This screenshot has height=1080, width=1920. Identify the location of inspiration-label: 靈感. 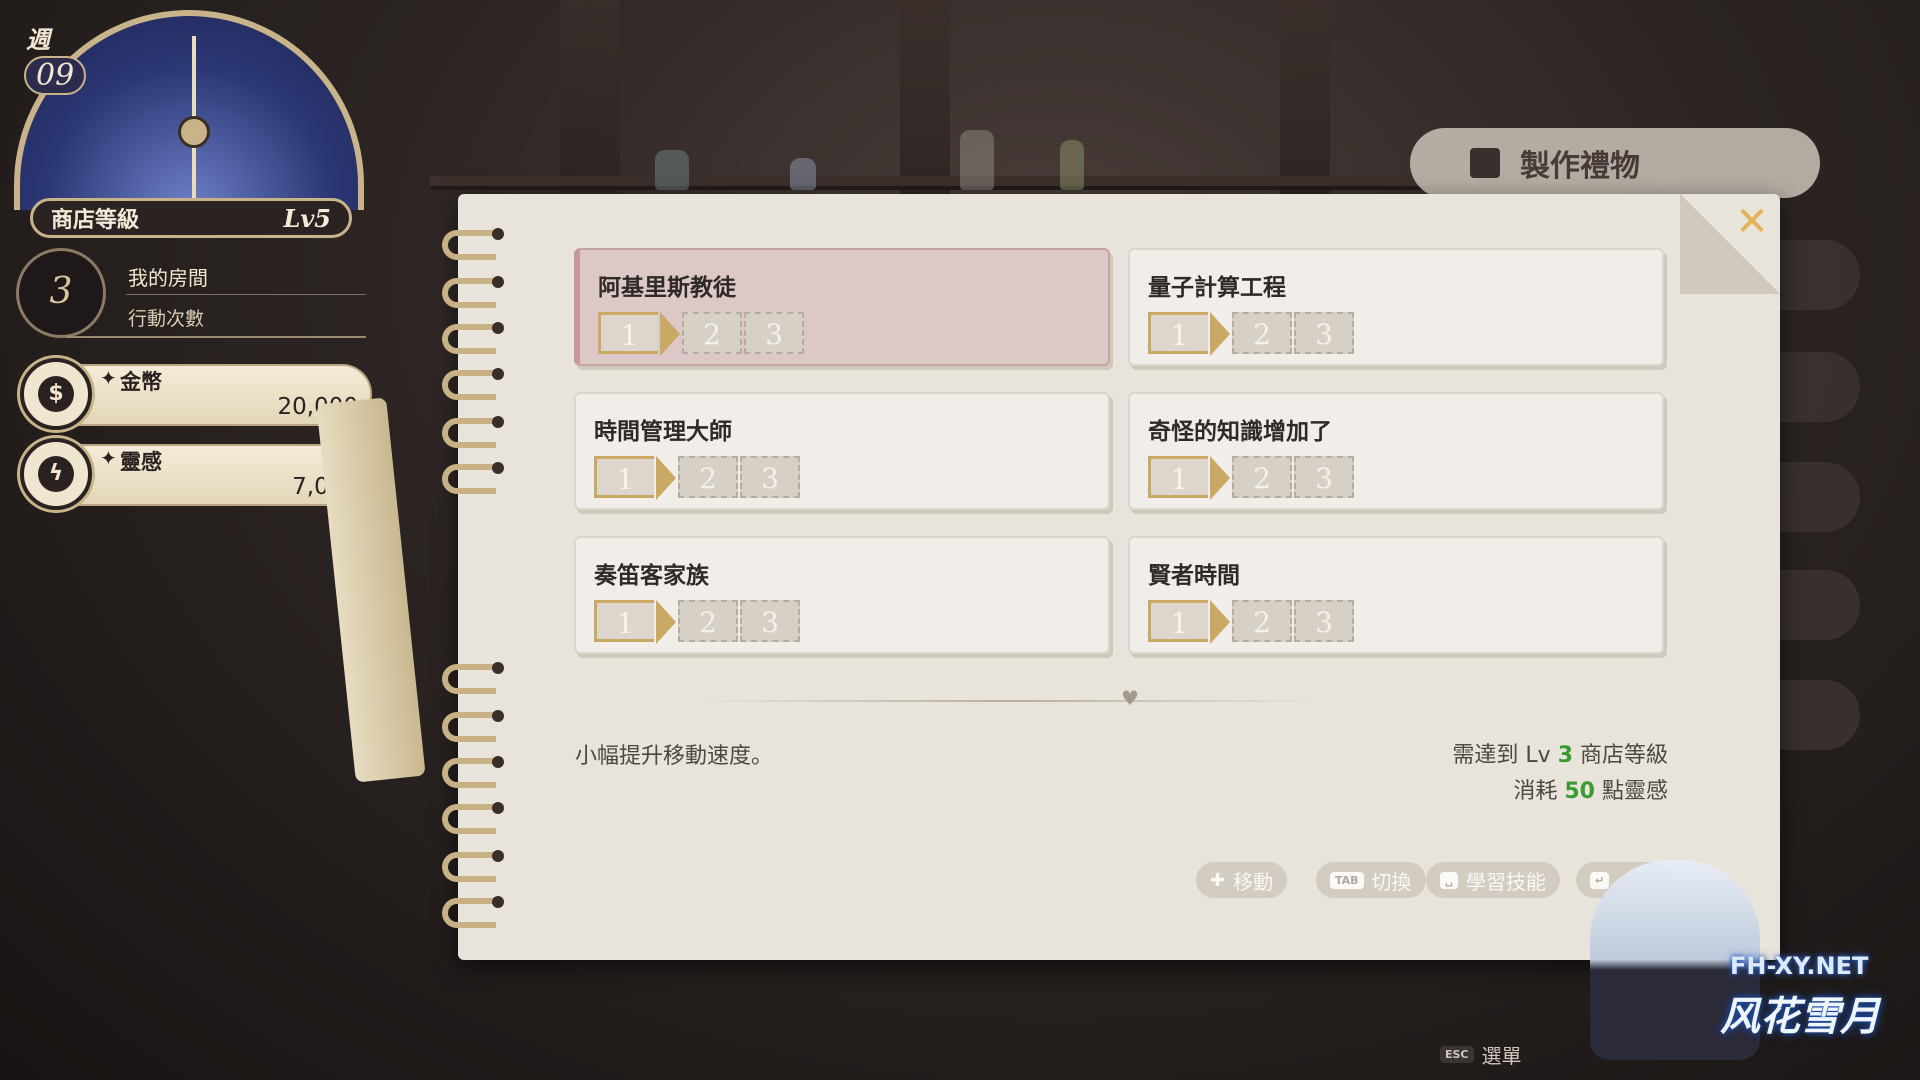
(141, 462).